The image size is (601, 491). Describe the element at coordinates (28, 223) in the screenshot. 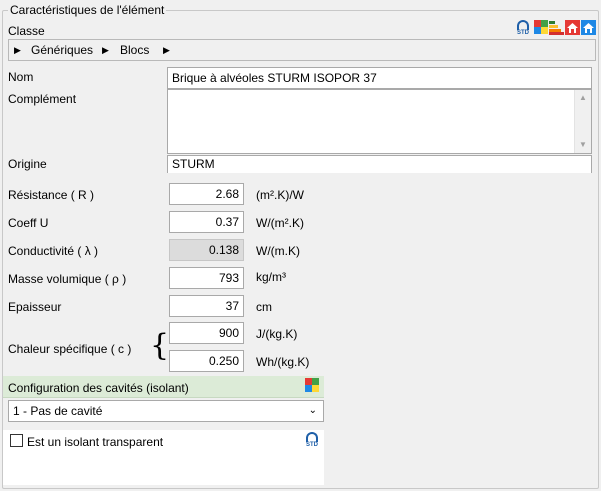

I see `coeff-u-label: Coeff U` at that location.